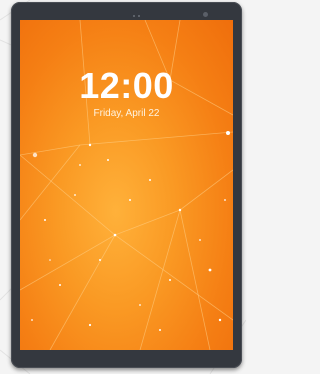 The height and width of the screenshot is (374, 320). I want to click on lockscreen-date: Friday, April 22, so click(126, 113).